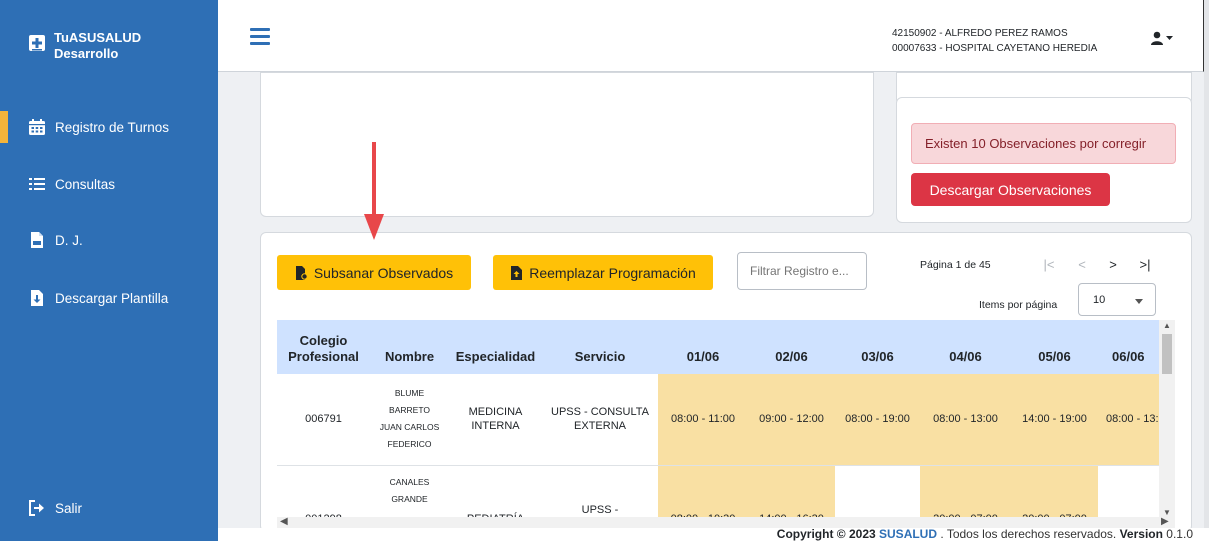 The image size is (1209, 541). What do you see at coordinates (826, 534) in the screenshot?
I see `copyright-text: Copyright © 2023` at bounding box center [826, 534].